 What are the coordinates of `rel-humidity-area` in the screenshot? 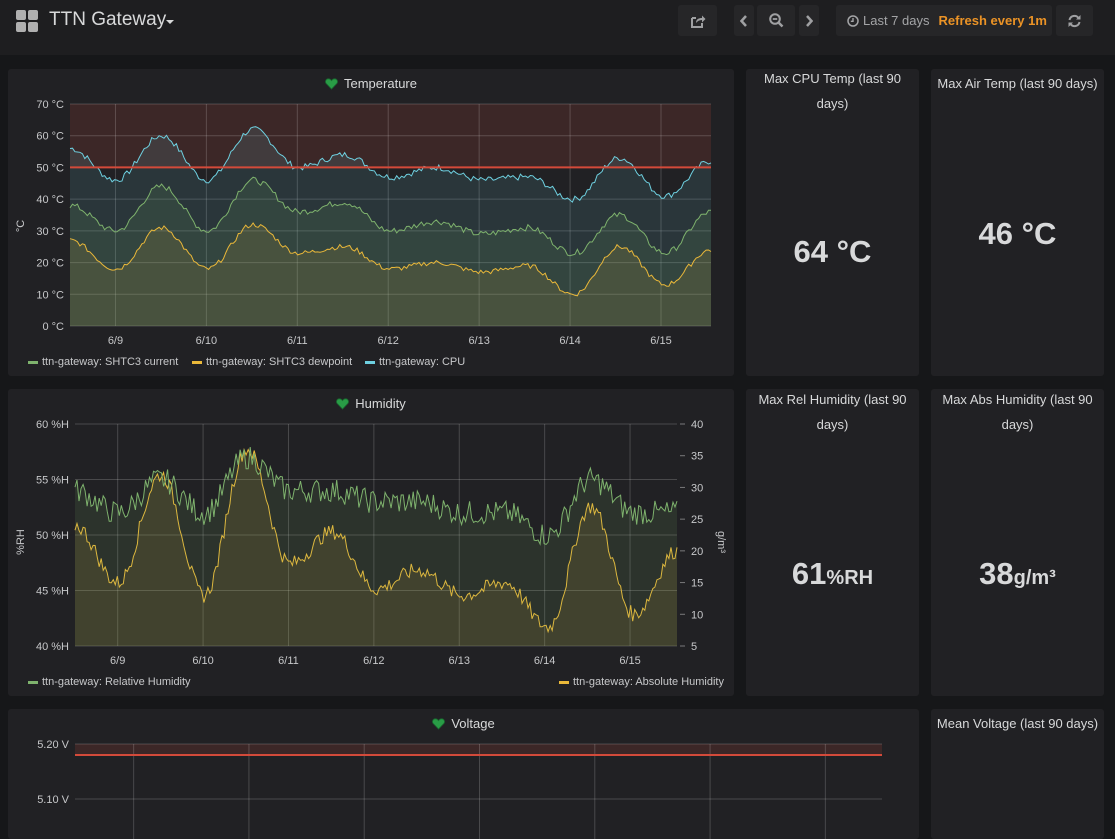 It's located at (376, 546).